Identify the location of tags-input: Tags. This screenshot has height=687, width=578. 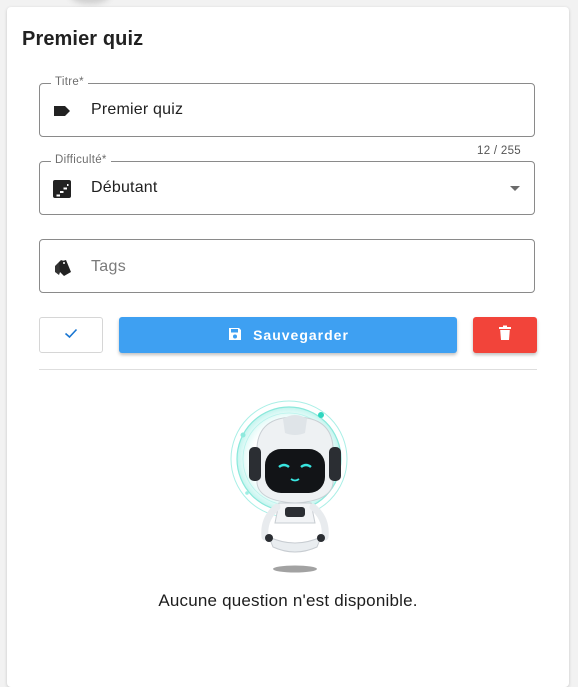
(287, 266).